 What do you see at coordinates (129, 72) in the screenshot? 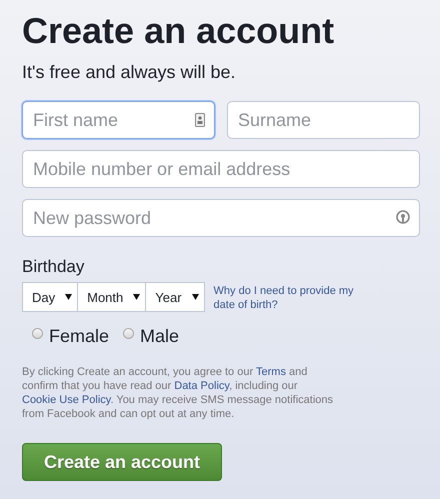
I see `subtitle: It's free and always will be.` at bounding box center [129, 72].